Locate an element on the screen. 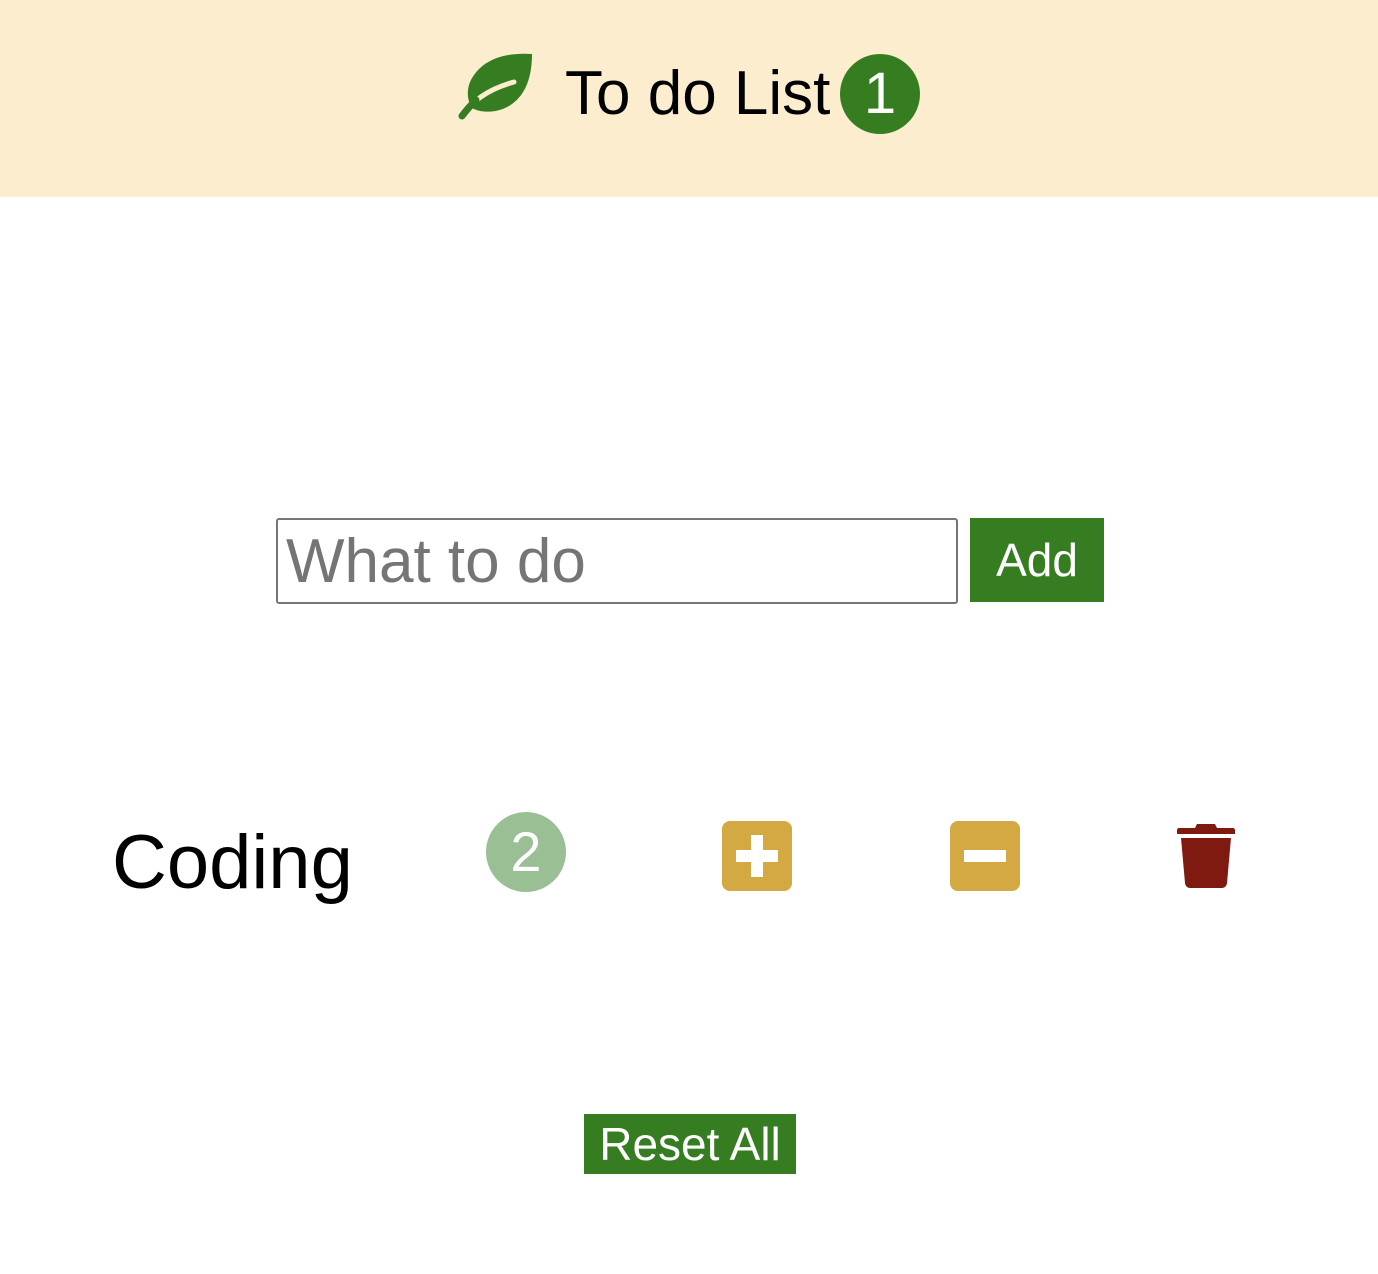 The height and width of the screenshot is (1274, 1378). minus-square-icon is located at coordinates (985, 856).